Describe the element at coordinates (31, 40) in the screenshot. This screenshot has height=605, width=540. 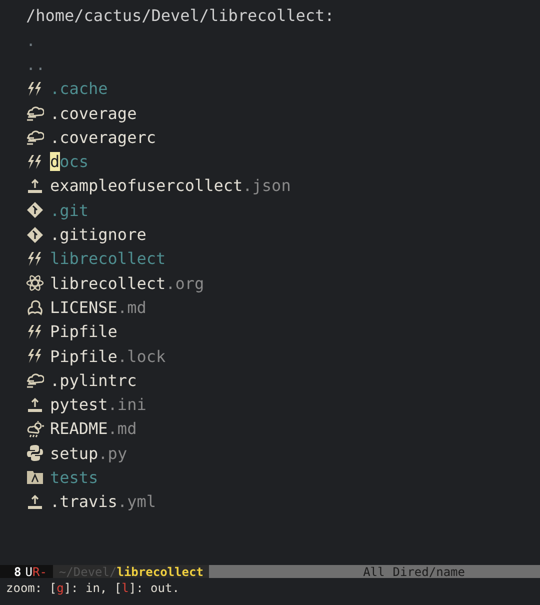
I see `file-name: .` at that location.